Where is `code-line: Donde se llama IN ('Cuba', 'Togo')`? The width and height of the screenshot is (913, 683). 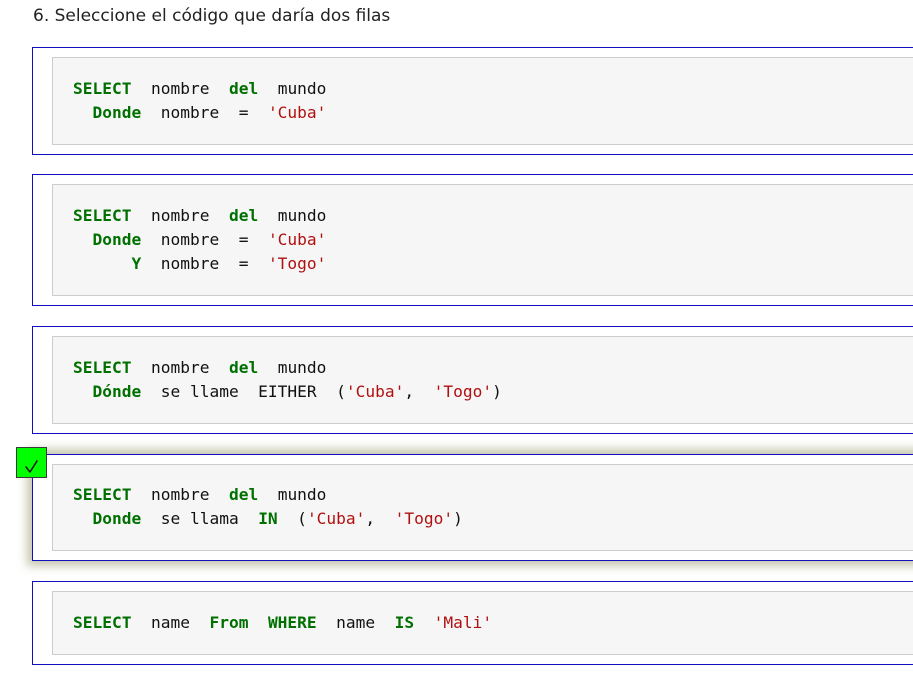 code-line: Donde se llama IN ('Cuba', 'Togo') is located at coordinates (268, 518).